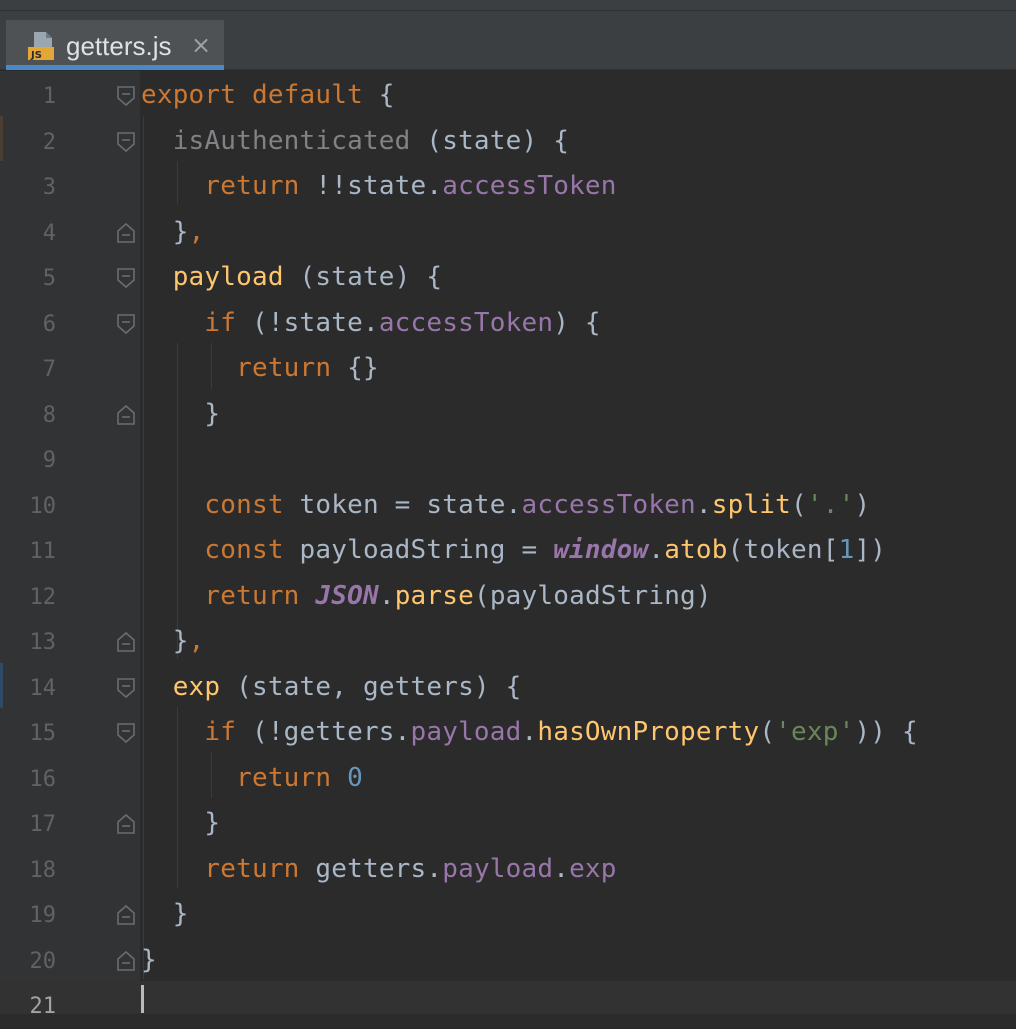  I want to click on code-token: 1, so click(846, 550).